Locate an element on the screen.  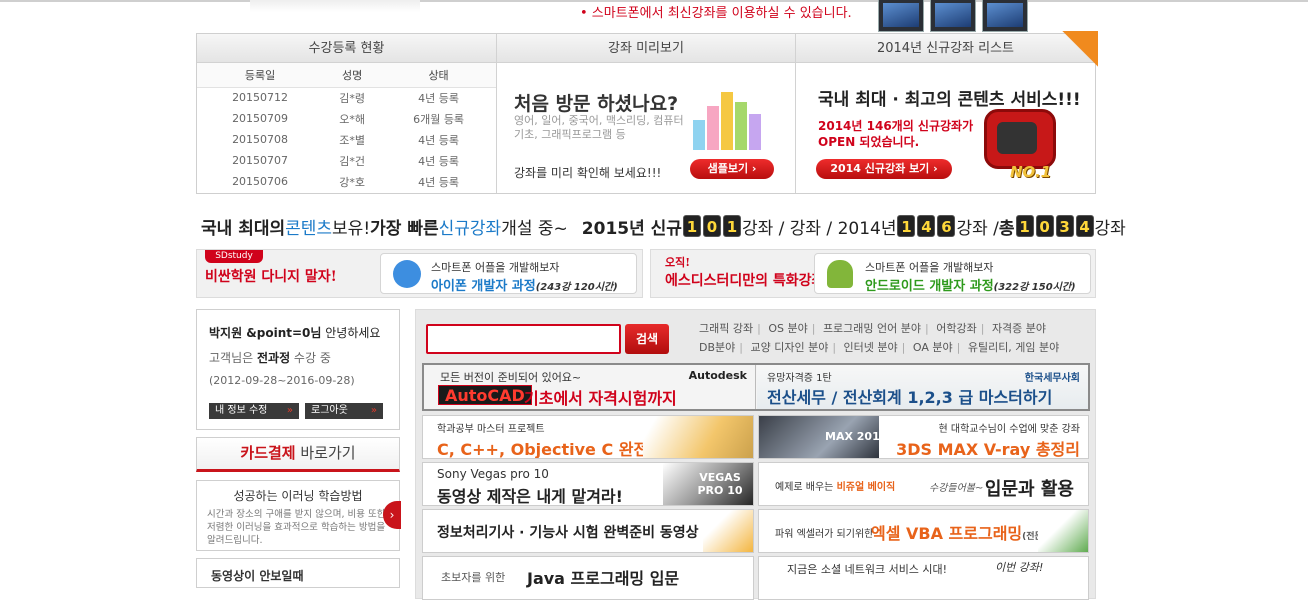
reg-name: 오*해 is located at coordinates (352, 119).